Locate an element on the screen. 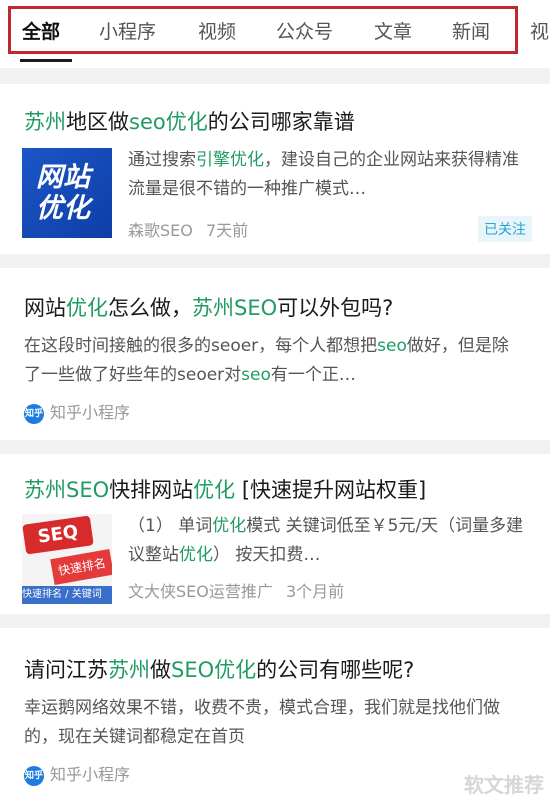 The width and height of the screenshot is (550, 804). highlighted-keyword: seo优化 is located at coordinates (168, 122).